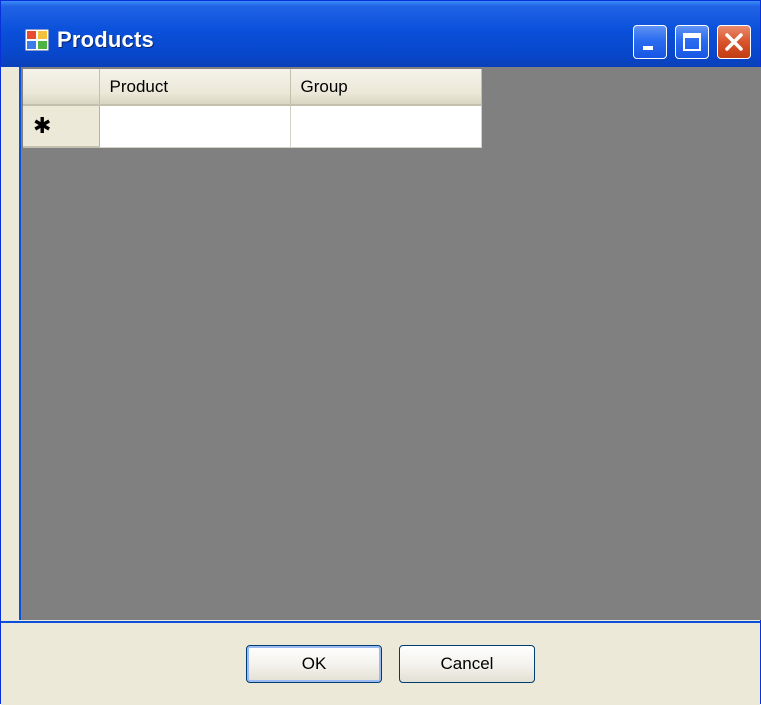 The width and height of the screenshot is (761, 705). I want to click on maximize-button, so click(692, 42).